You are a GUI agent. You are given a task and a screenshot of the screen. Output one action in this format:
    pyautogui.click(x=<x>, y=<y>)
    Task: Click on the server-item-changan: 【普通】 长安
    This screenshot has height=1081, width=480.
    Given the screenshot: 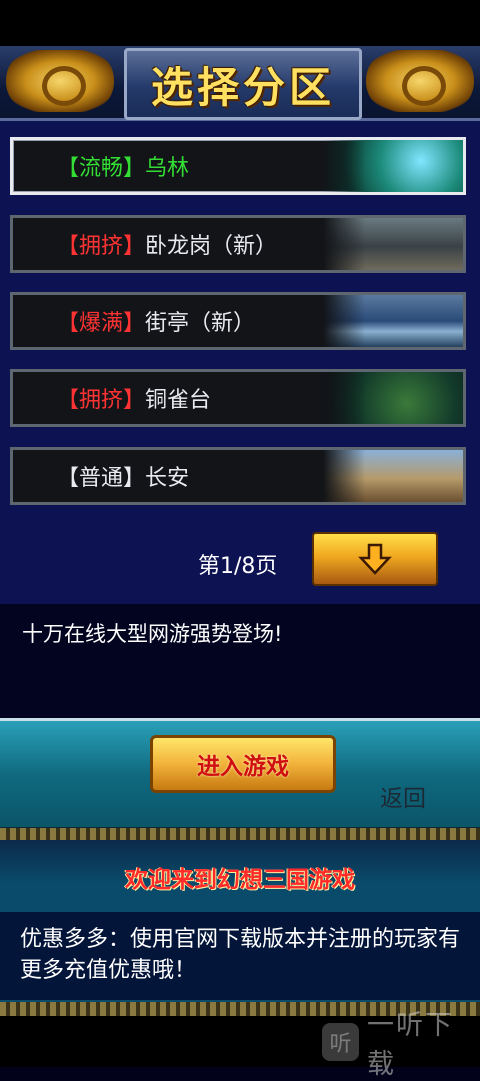 What is the action you would take?
    pyautogui.click(x=238, y=476)
    